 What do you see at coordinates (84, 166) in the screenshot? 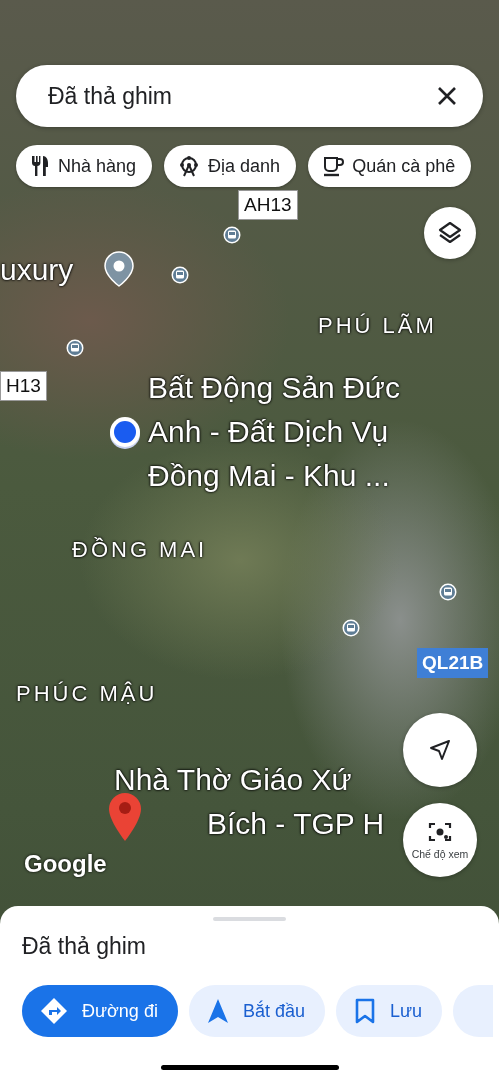
I see `category-chip: Nhà hàng` at bounding box center [84, 166].